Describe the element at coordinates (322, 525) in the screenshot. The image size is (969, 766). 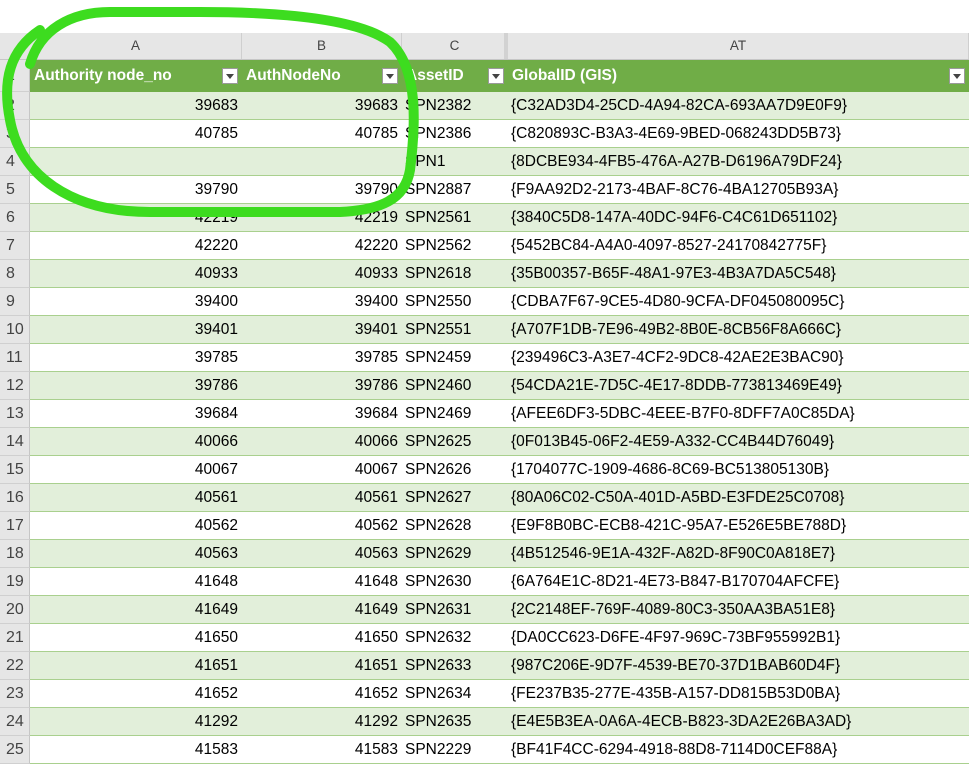
I see `auth-node-cell: 40562` at that location.